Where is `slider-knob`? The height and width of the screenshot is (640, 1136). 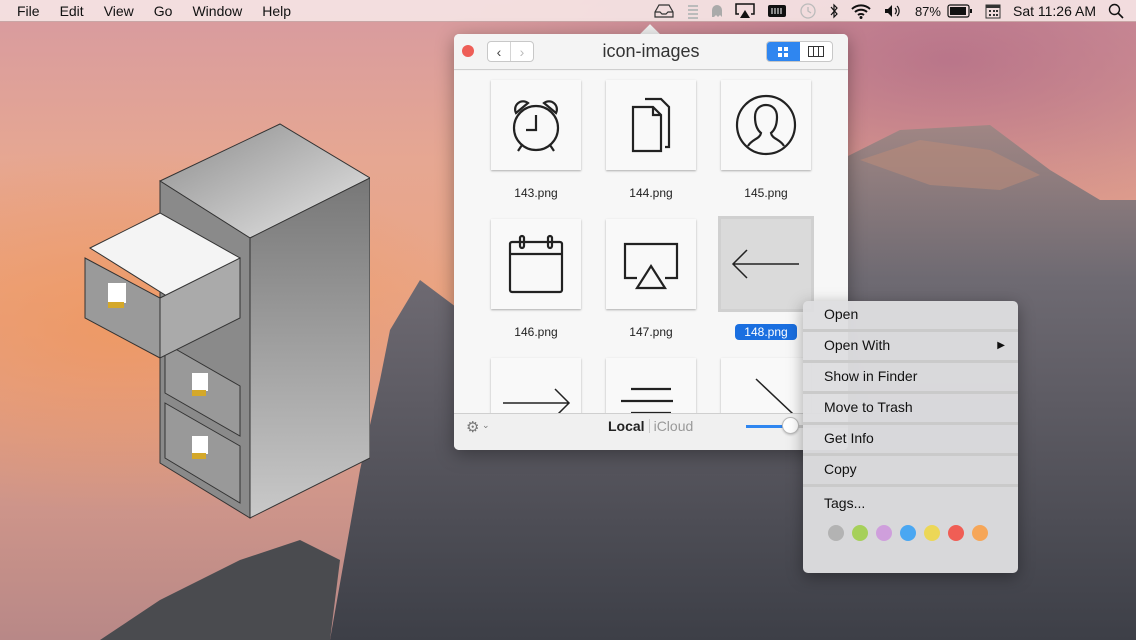 slider-knob is located at coordinates (790, 425).